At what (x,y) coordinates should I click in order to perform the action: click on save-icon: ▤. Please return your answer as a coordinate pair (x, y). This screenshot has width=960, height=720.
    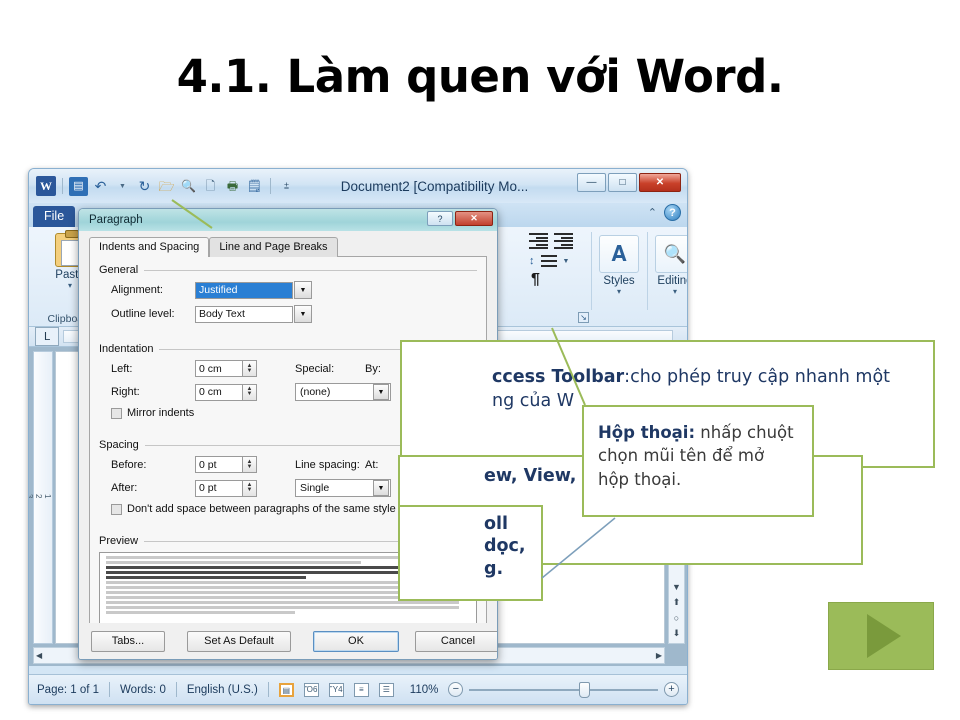
    Looking at the image, I should click on (78, 186).